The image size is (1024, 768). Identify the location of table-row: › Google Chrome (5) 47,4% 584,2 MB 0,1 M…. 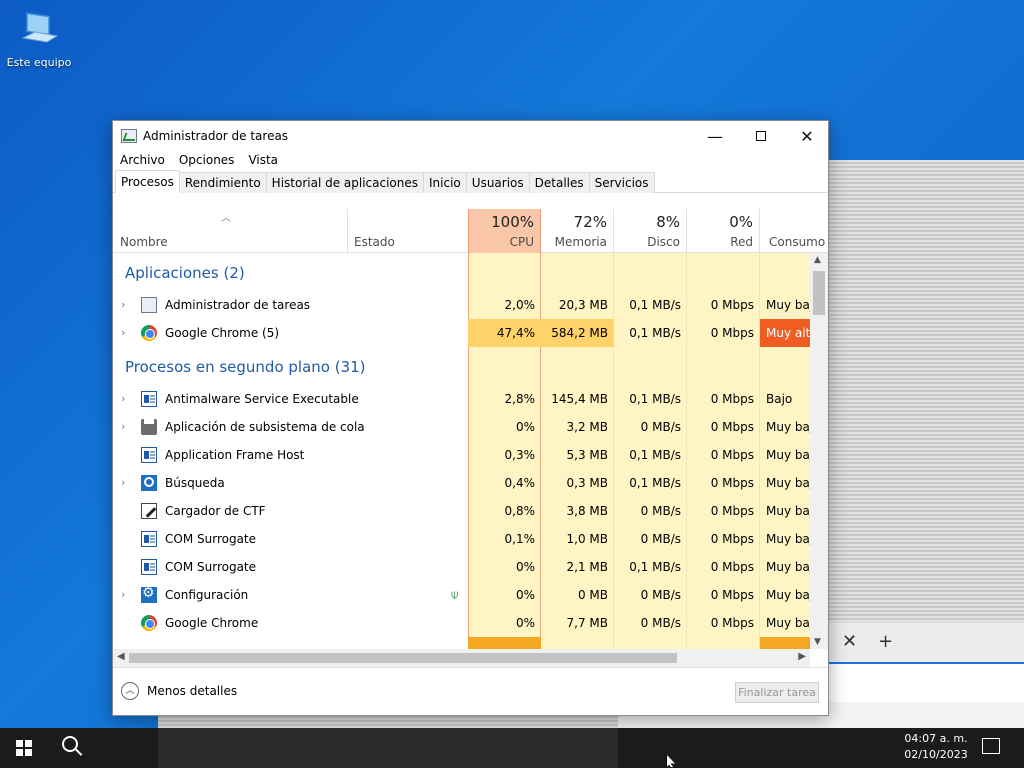
(461, 333).